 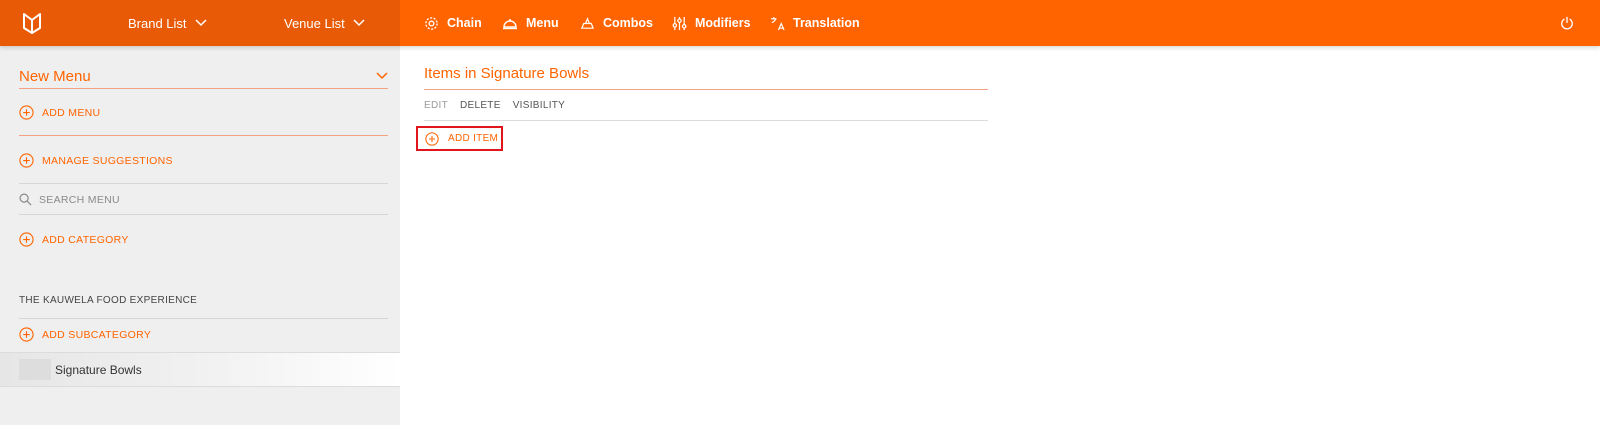 I want to click on power-icon, so click(x=1567, y=23).